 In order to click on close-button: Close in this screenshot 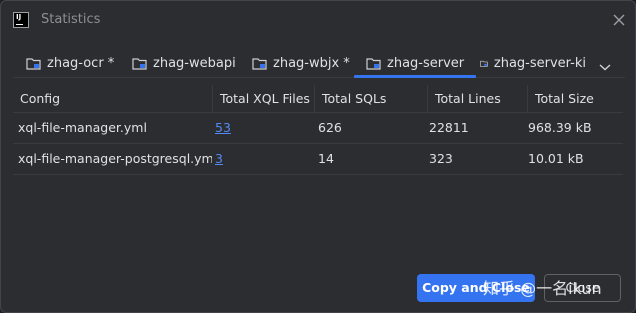, I will do `click(582, 288)`.